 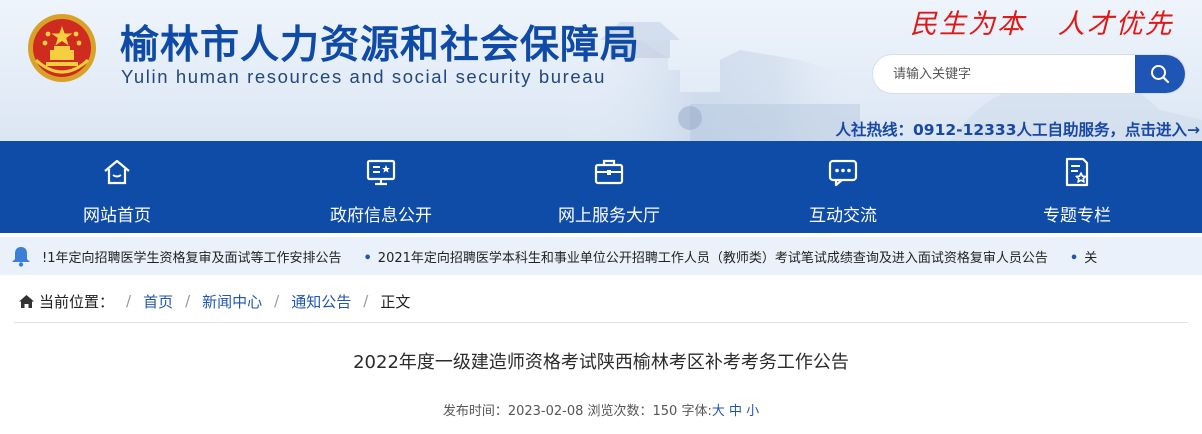 What do you see at coordinates (1042, 24) in the screenshot?
I see `site-slogan: 民生为本 人才优先` at bounding box center [1042, 24].